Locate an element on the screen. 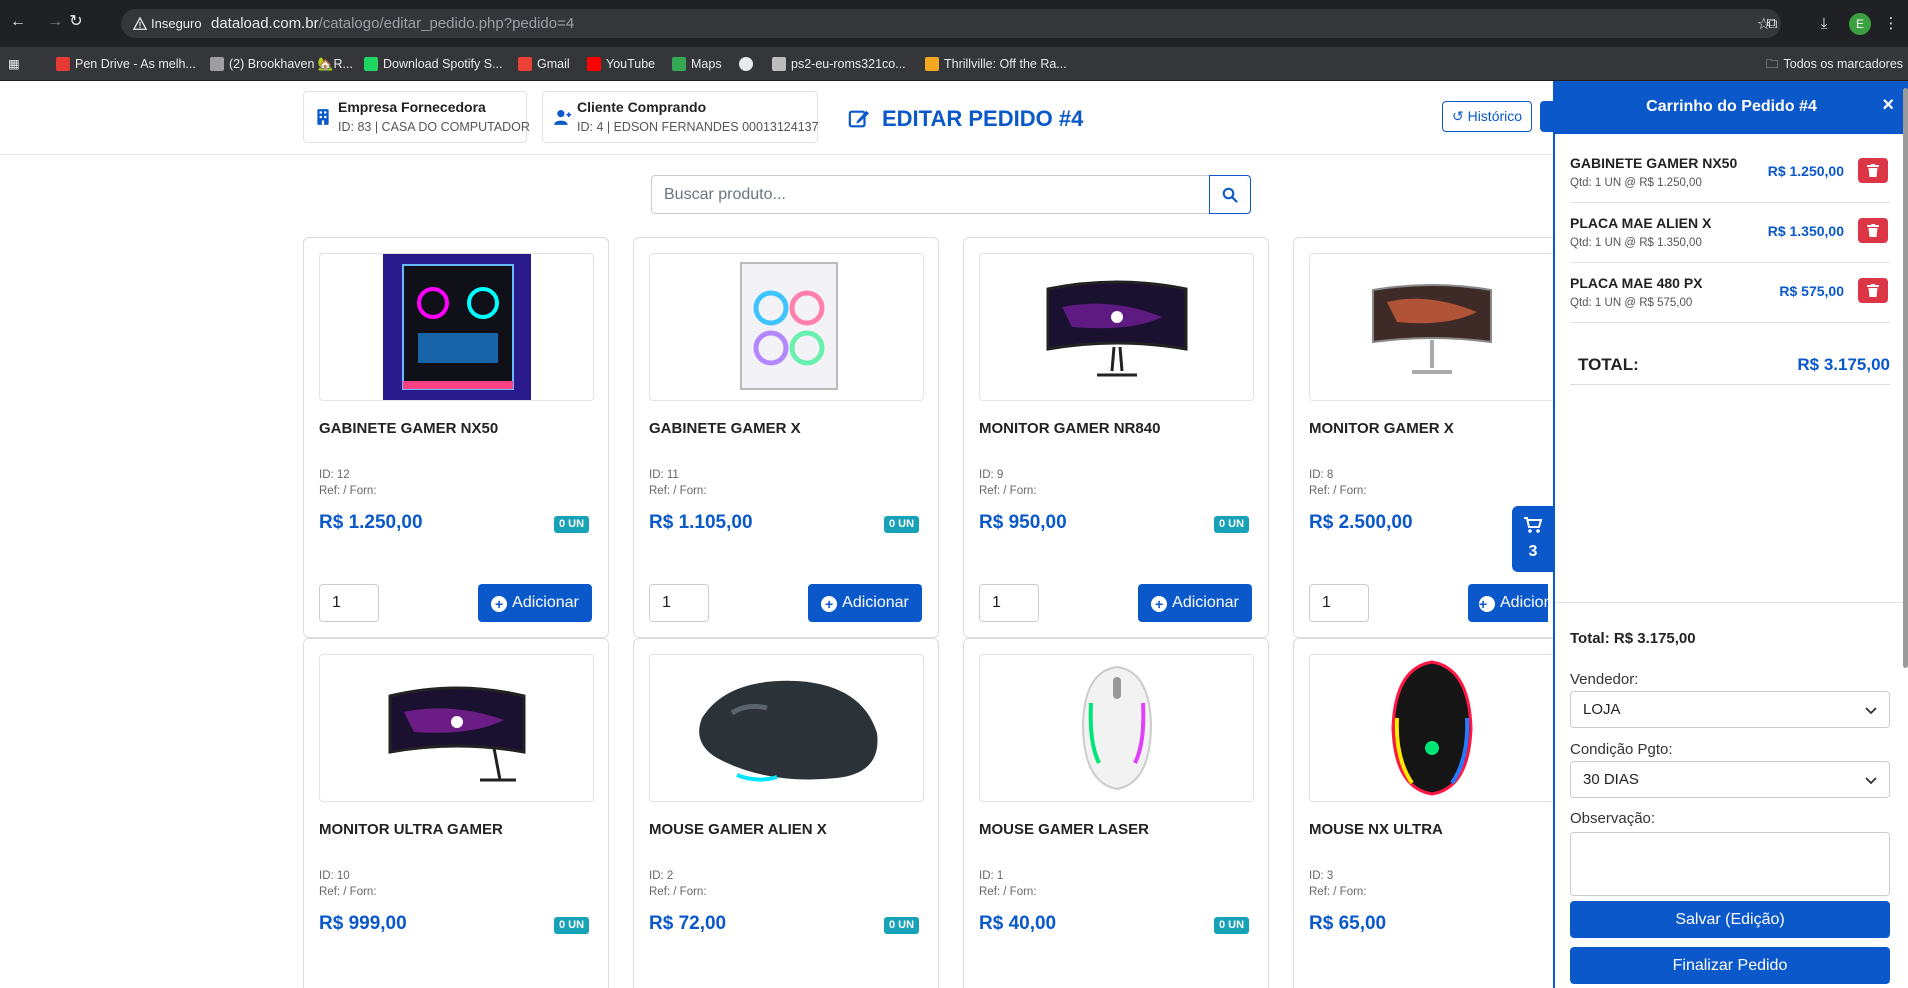 The image size is (1908, 988). bookmark-maps: Maps is located at coordinates (697, 64).